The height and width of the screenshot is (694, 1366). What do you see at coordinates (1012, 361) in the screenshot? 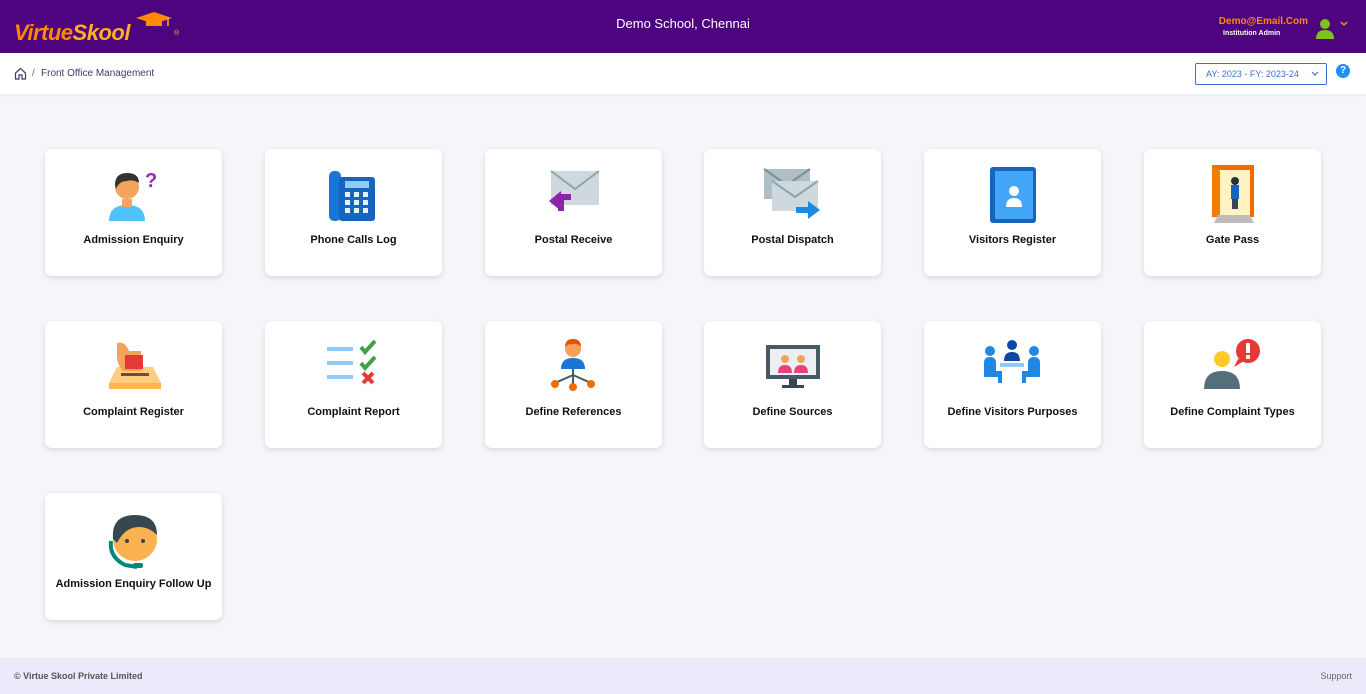
I see `meeting-icon` at bounding box center [1012, 361].